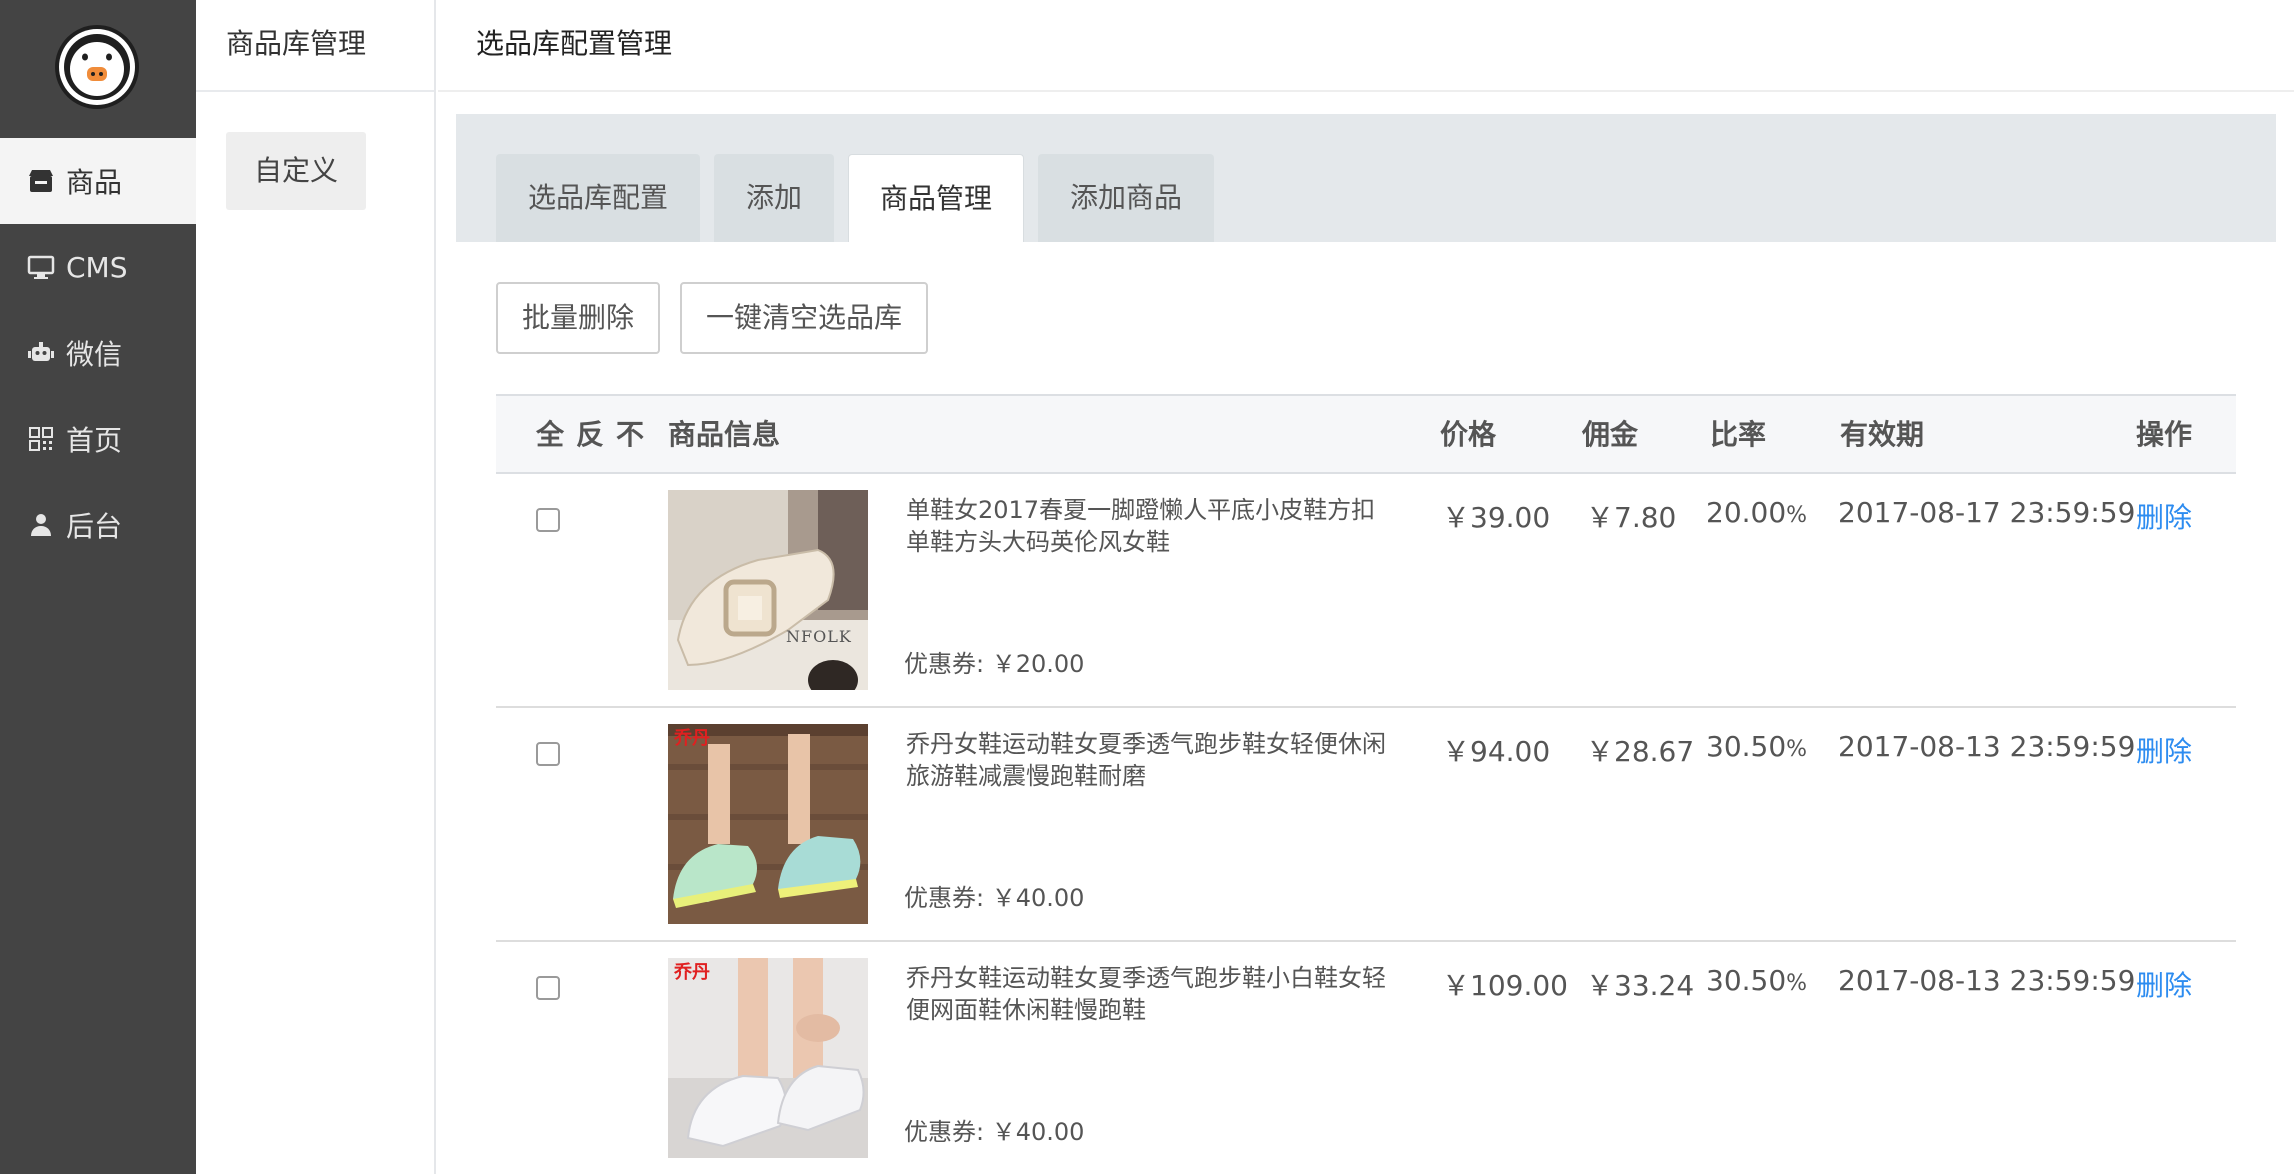 Image resolution: width=2294 pixels, height=1174 pixels. I want to click on sidebar-item-home: 首页, so click(98, 439).